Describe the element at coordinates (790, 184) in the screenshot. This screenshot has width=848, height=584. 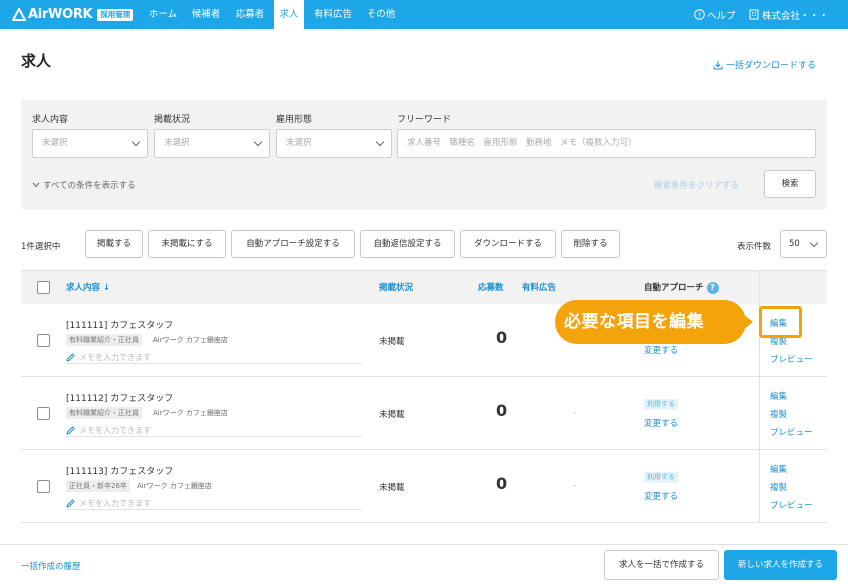
I see `search-button: 検索` at that location.